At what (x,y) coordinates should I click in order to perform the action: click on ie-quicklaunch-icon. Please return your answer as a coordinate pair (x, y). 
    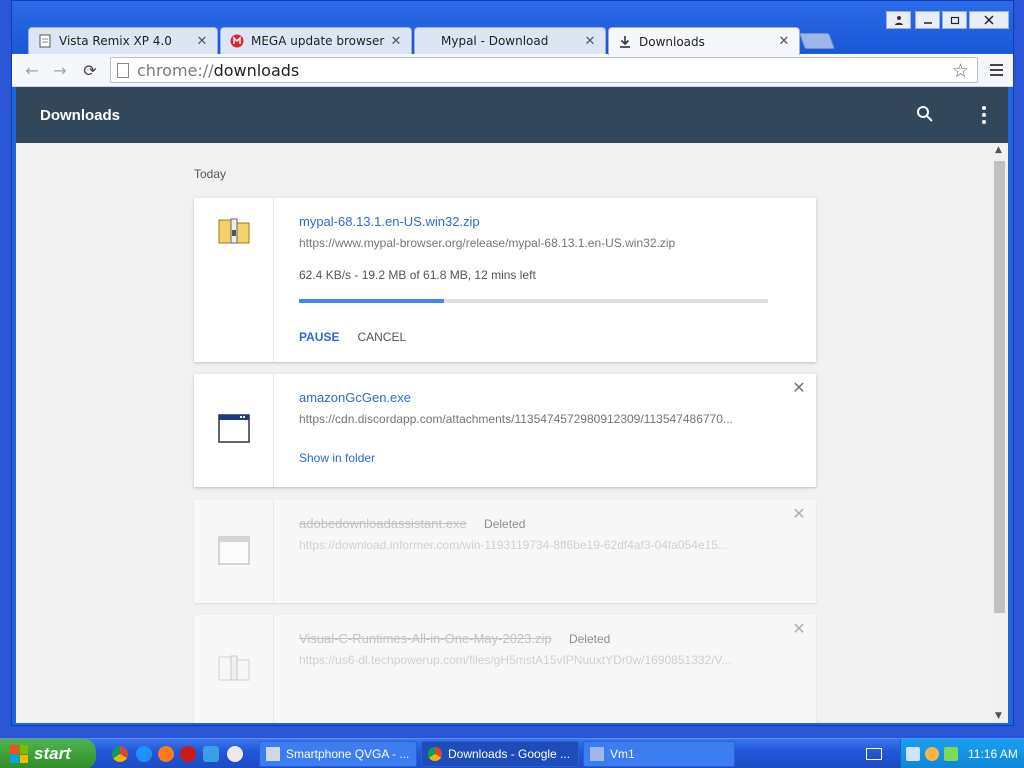
    Looking at the image, I should click on (144, 754).